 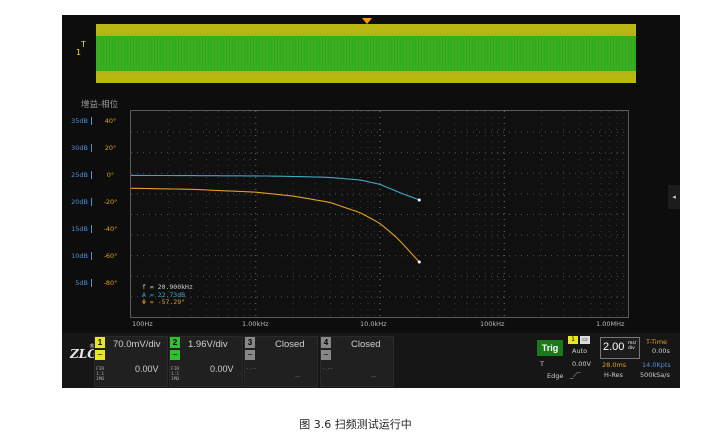 What do you see at coordinates (131, 361) in the screenshot?
I see `channel-box-1: 1 ~70.0mV/div 0.00V FIR 1:1 1MΩ` at bounding box center [131, 361].